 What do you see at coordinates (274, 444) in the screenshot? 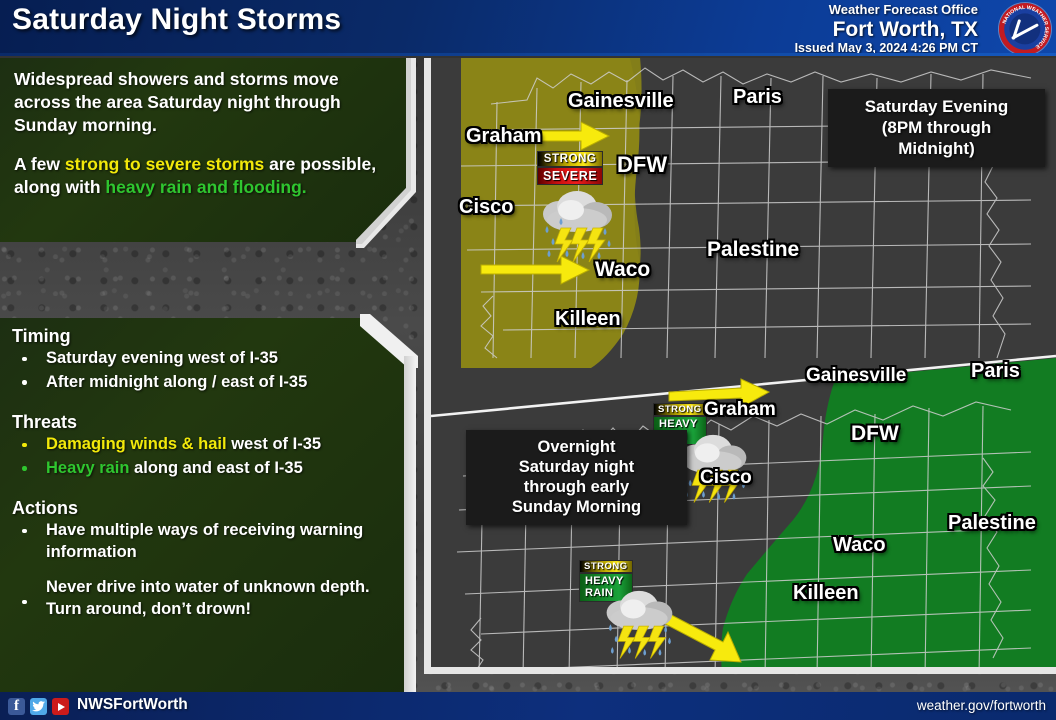
I see `threat-rest: west of I-35` at bounding box center [274, 444].